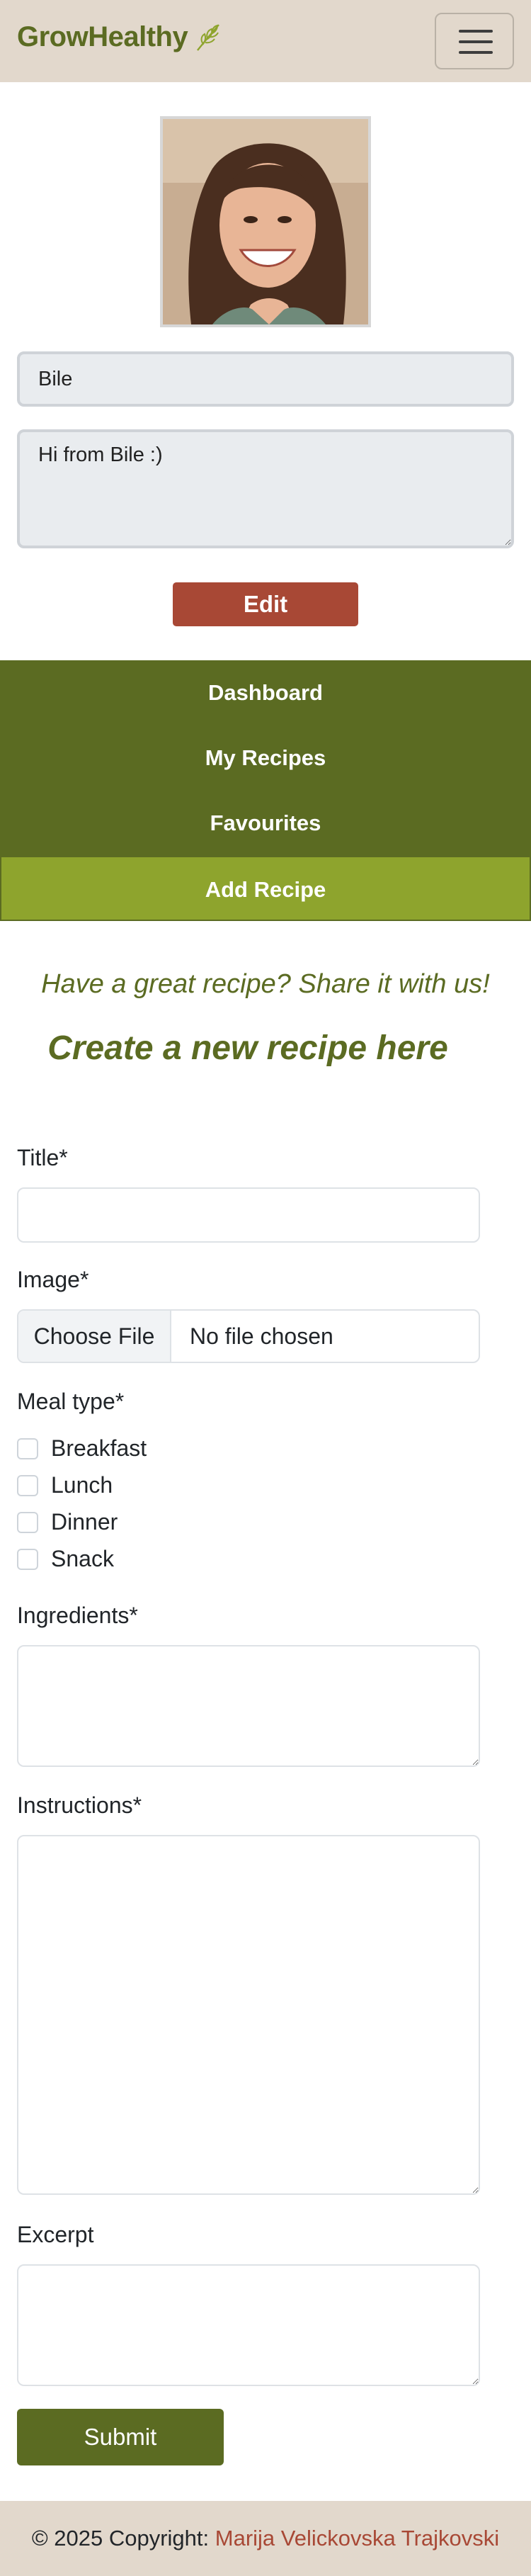 This screenshot has width=531, height=2576. What do you see at coordinates (27, 1522) in the screenshot?
I see `dinner-checkbox` at bounding box center [27, 1522].